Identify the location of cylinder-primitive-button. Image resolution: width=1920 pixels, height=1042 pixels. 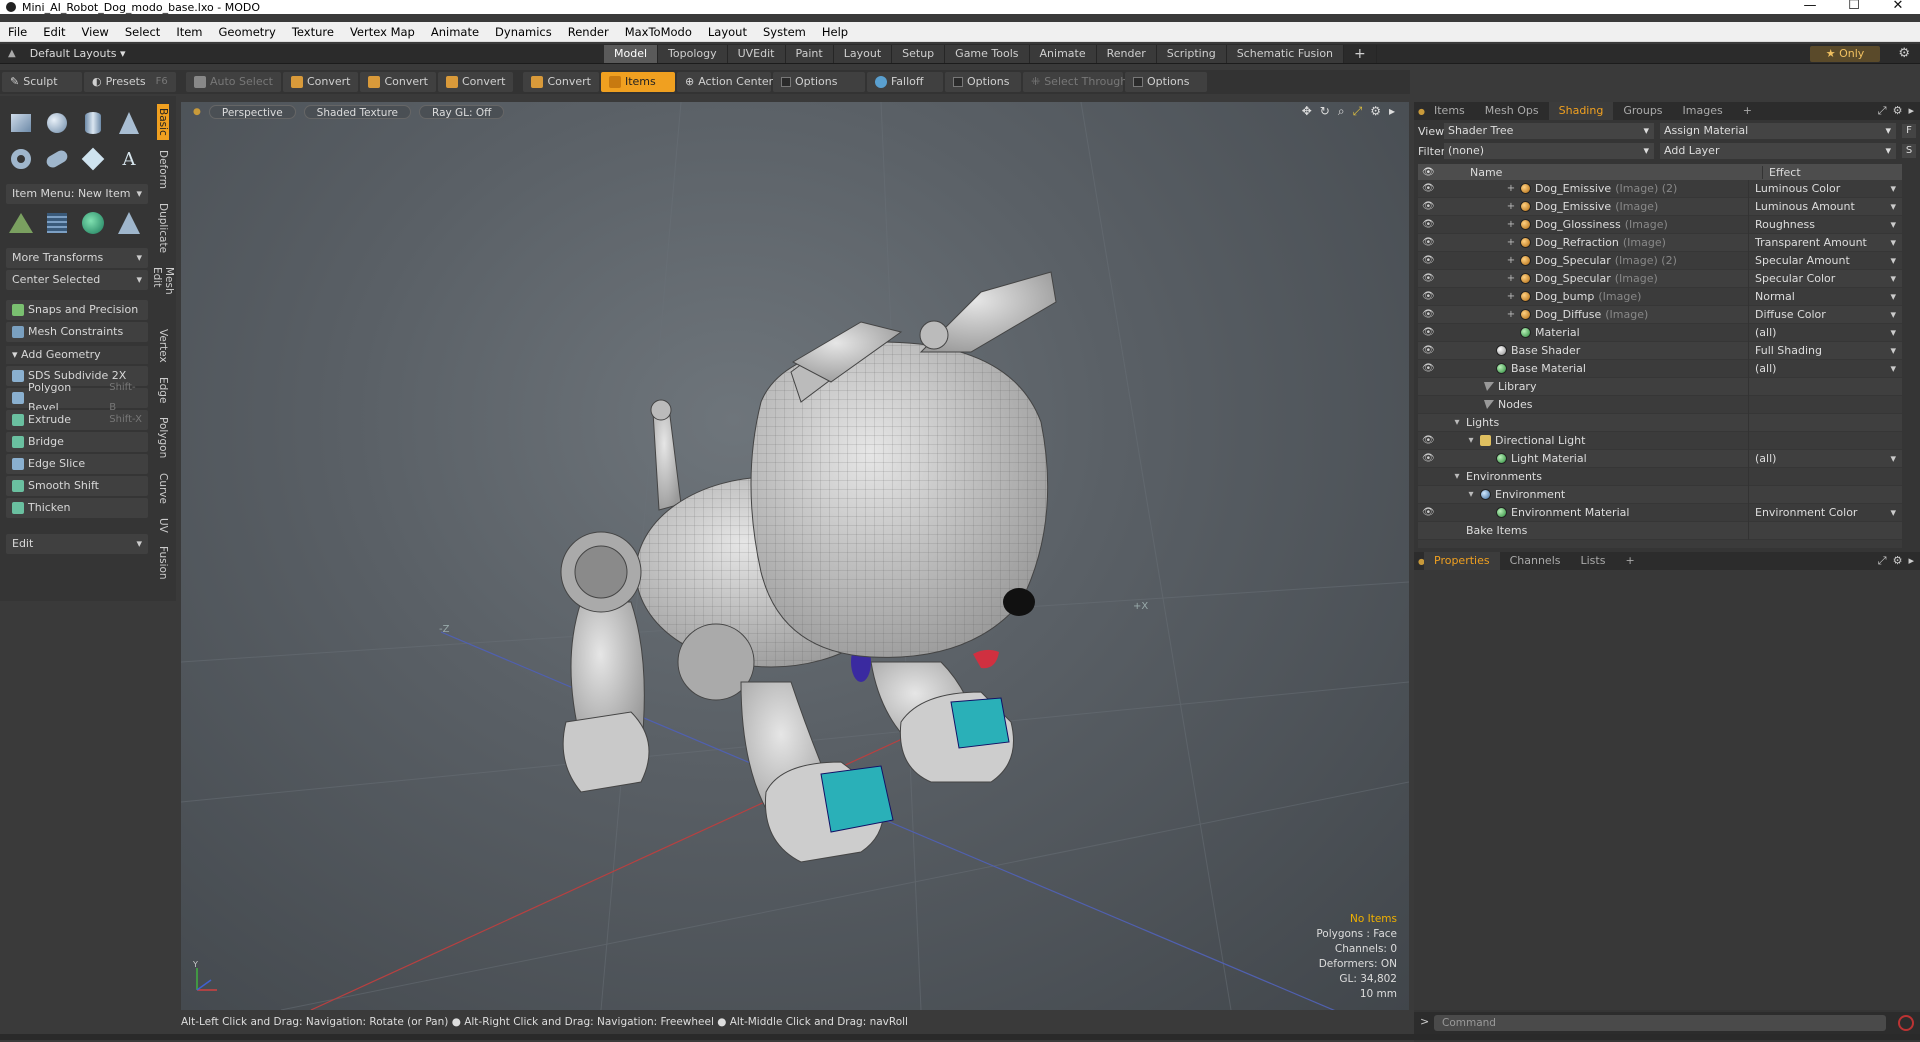
(93, 123).